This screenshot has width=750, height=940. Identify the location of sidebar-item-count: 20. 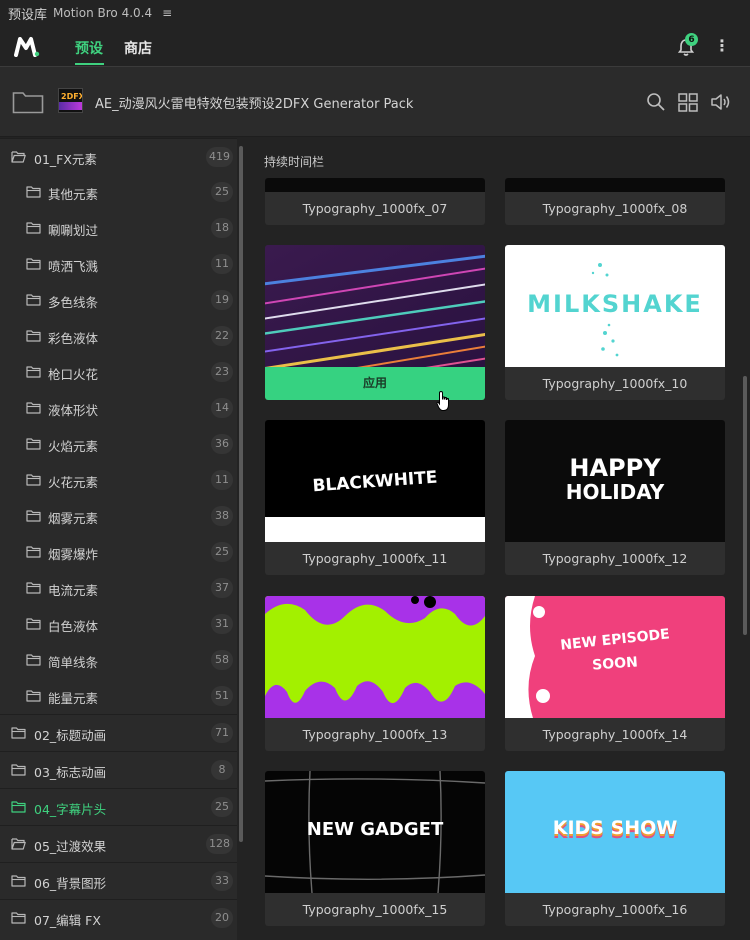
(222, 918).